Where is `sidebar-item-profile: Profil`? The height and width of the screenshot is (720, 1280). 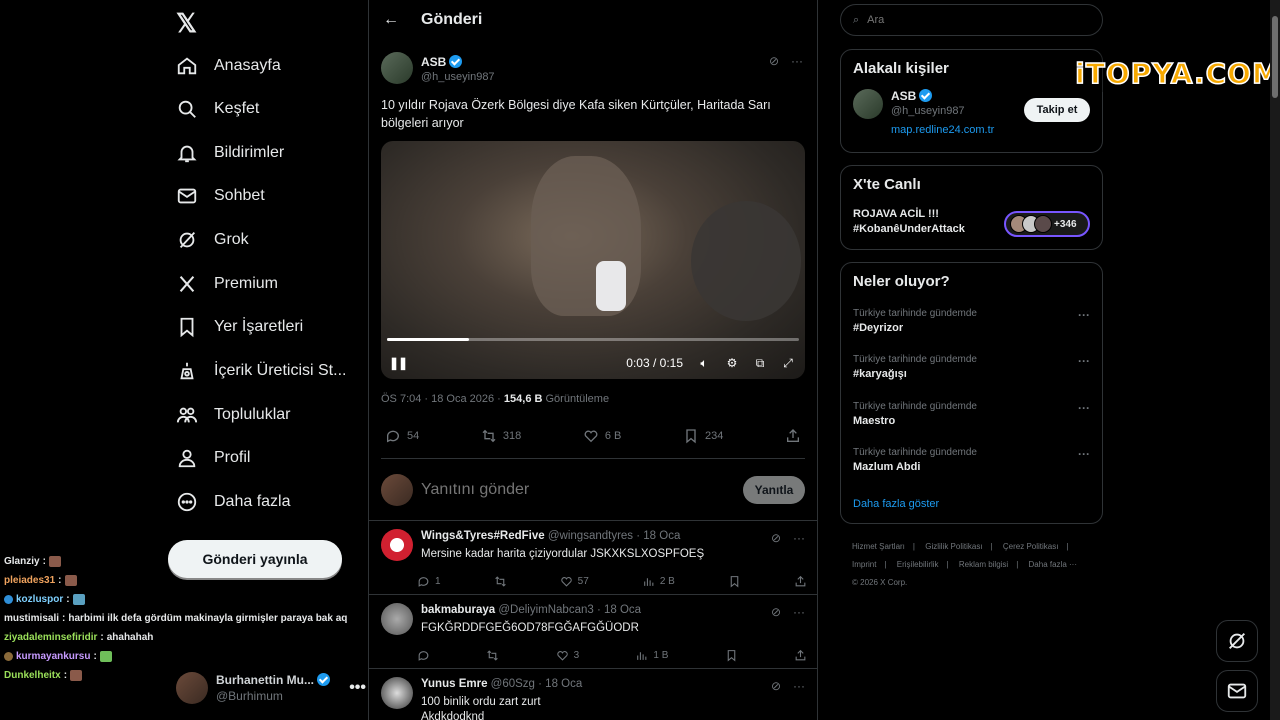
sidebar-item-profile: Profil is located at coordinates (213, 458).